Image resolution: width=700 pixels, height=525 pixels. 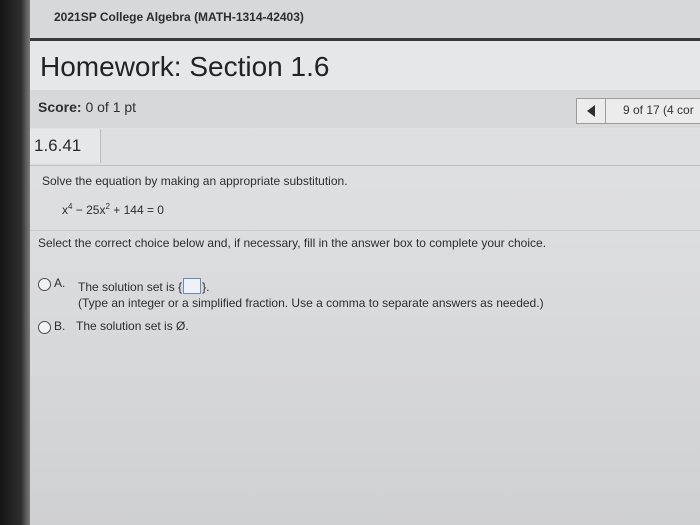 I want to click on answer-input, so click(x=192, y=286).